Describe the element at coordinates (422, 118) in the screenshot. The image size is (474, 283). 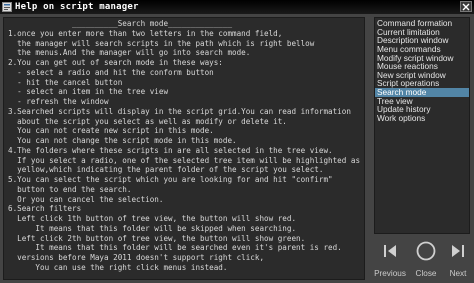
I see `topic-item: Work options` at that location.